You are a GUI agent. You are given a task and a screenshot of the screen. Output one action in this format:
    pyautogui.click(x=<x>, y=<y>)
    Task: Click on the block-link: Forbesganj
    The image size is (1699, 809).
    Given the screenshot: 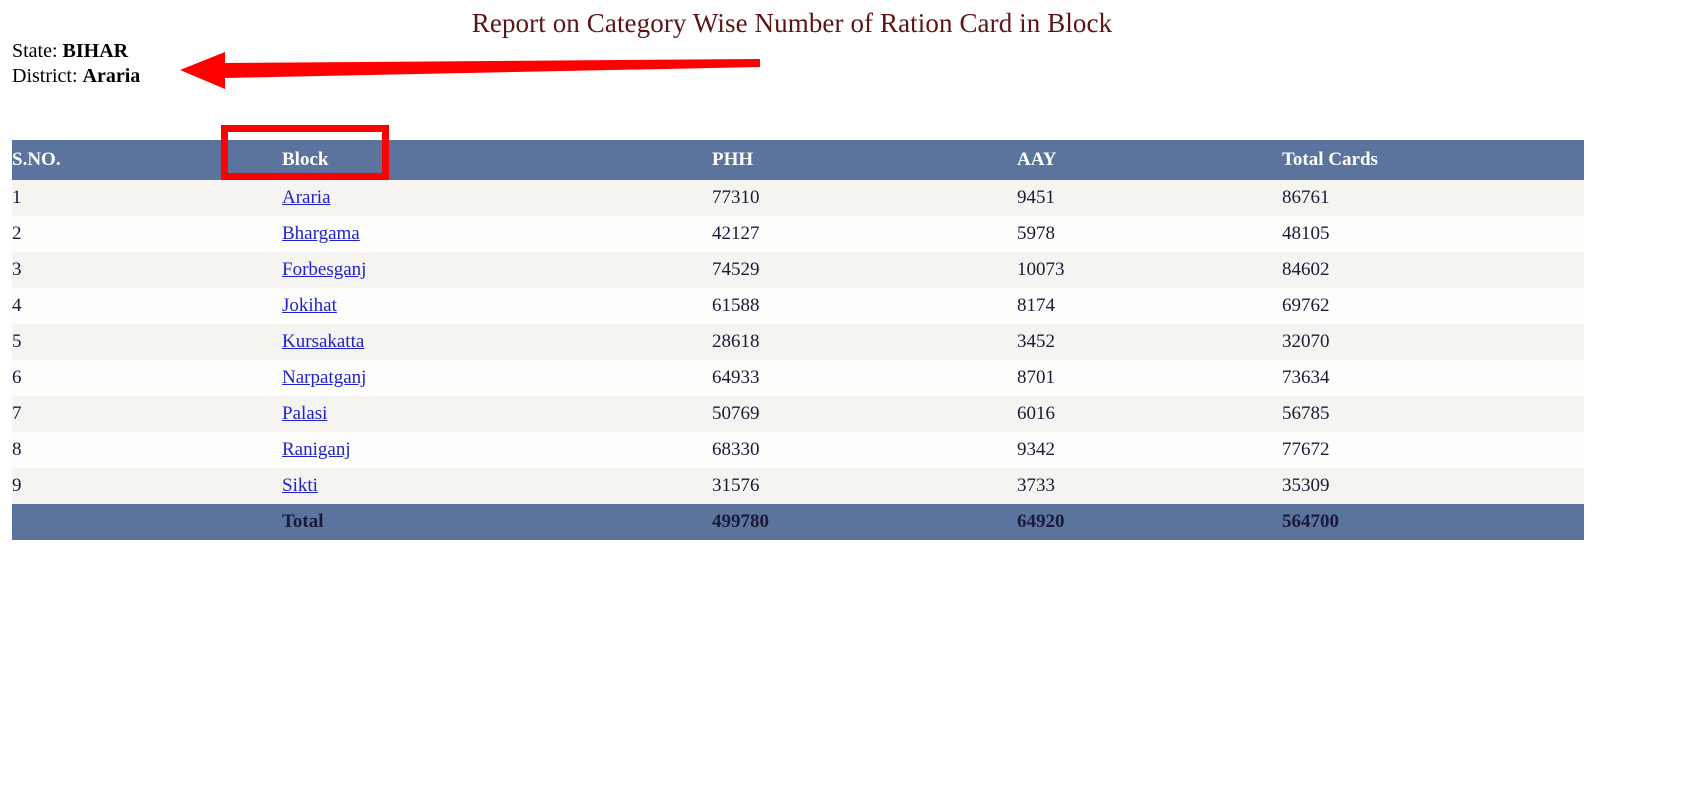 What is the action you would take?
    pyautogui.click(x=324, y=269)
    